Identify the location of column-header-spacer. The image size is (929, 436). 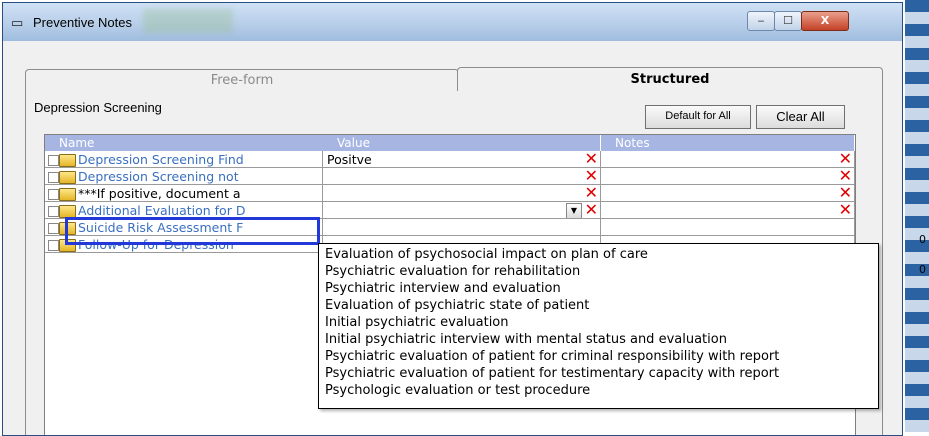
(312, 143).